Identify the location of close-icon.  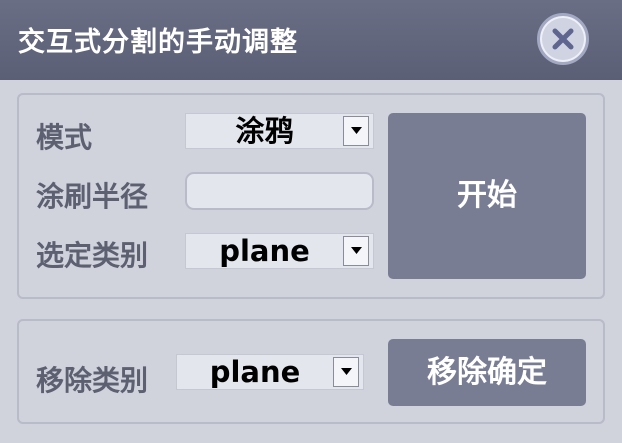
(563, 39).